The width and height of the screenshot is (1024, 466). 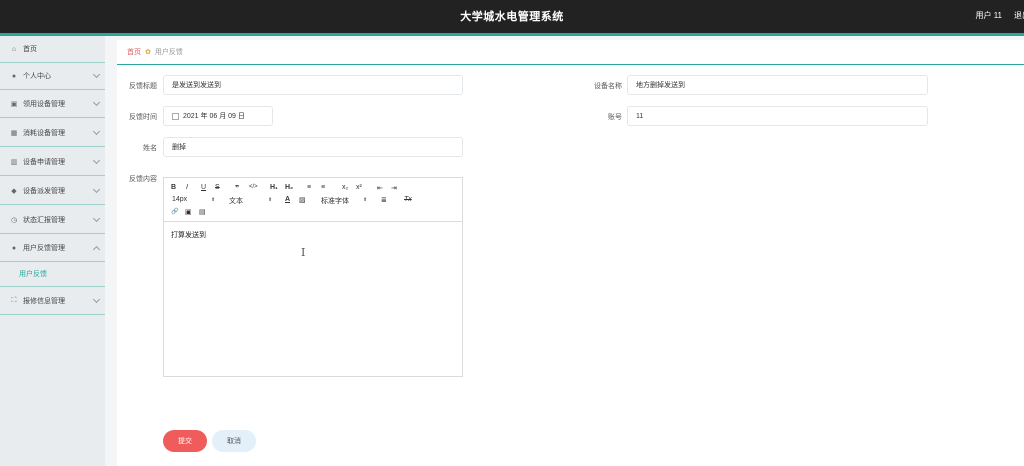 I want to click on name-input: 删掉, so click(x=313, y=147).